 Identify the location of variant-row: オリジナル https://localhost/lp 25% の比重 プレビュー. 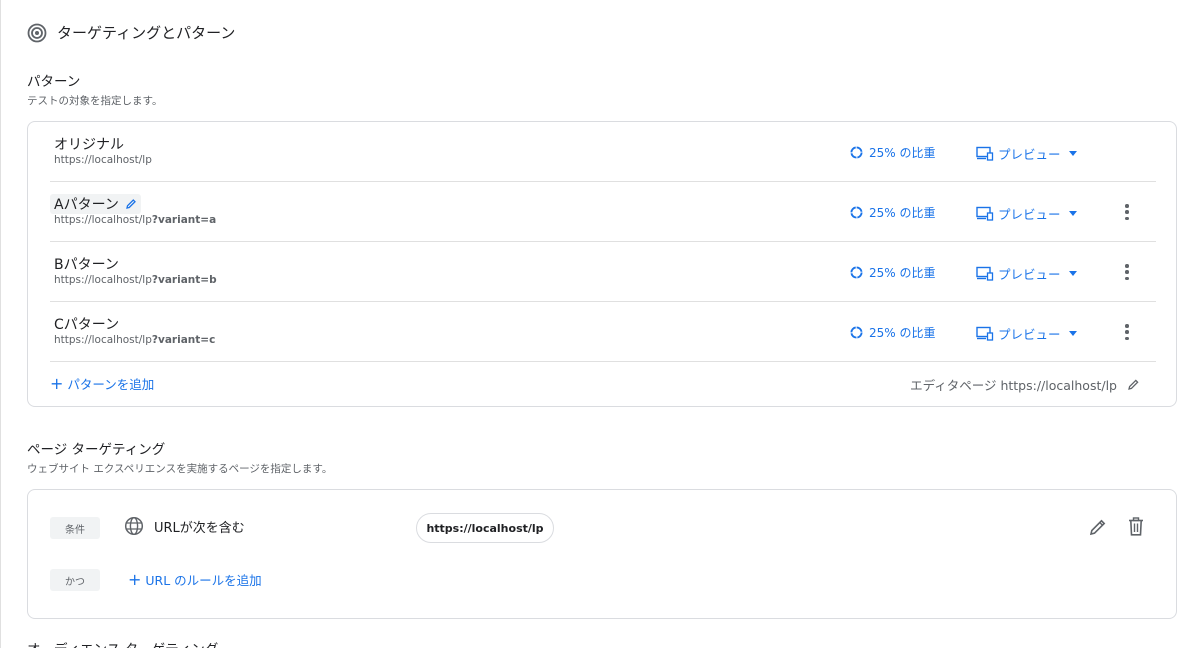
(603, 152).